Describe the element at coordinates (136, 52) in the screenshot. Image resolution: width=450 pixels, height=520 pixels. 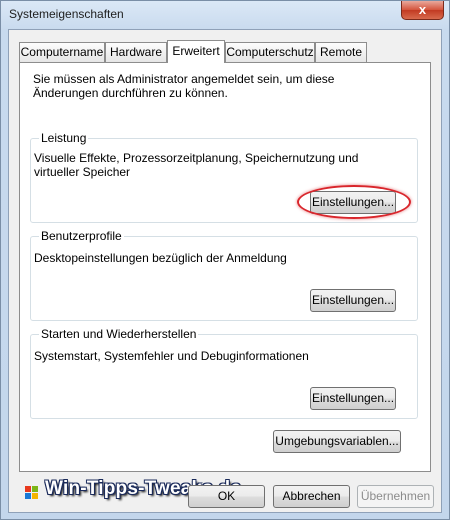
I see `tab-hardware: Hardware` at that location.